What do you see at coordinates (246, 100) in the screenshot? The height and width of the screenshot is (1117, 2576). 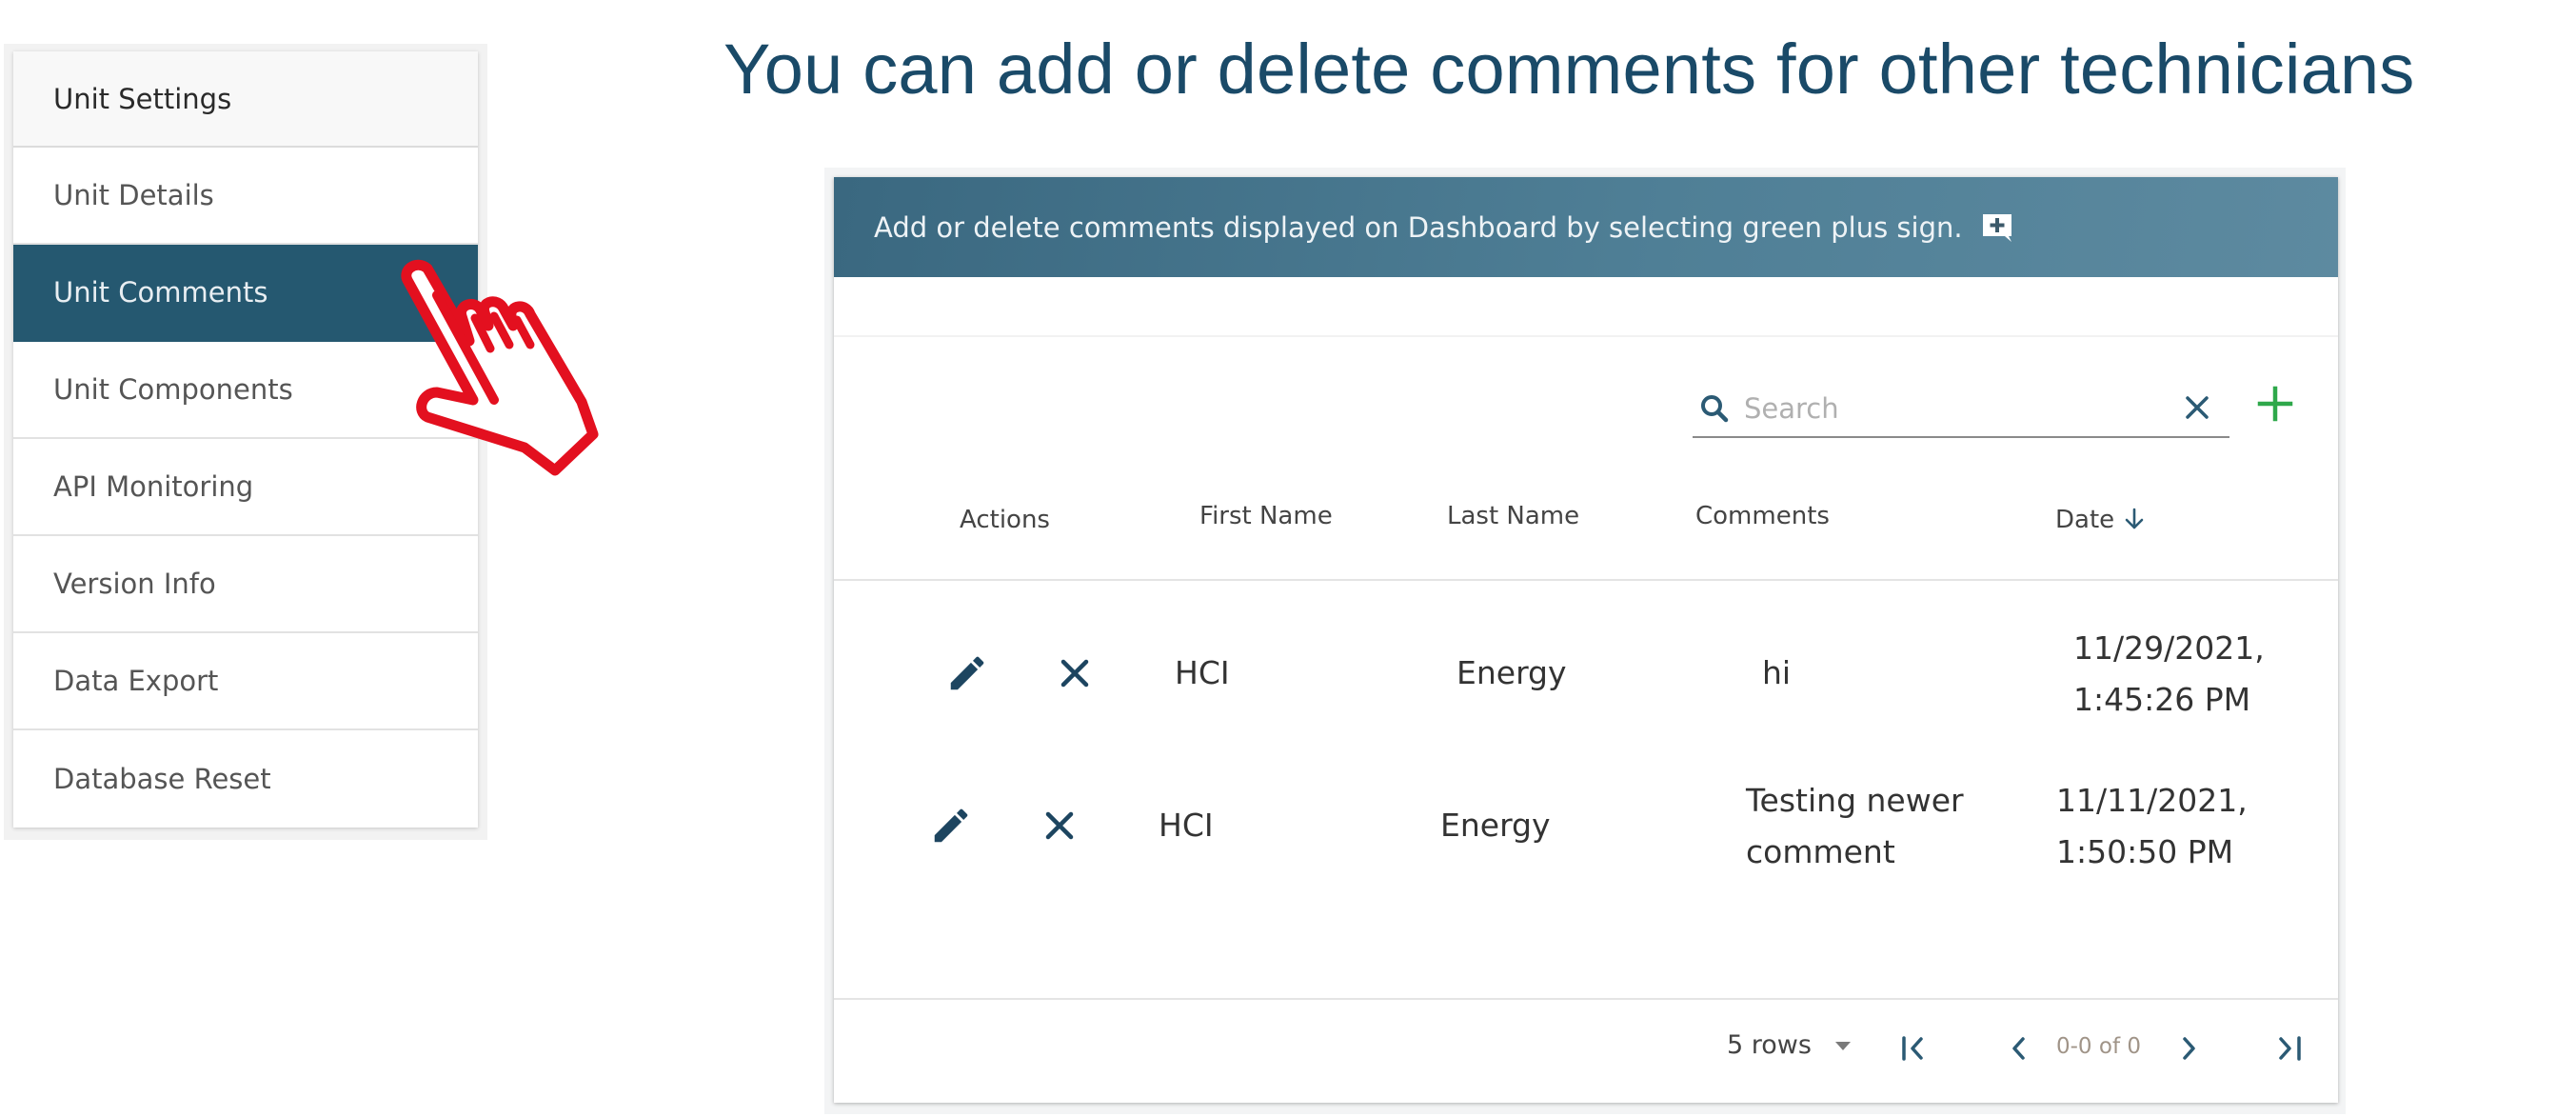 I see `sidebar-header: Unit Settings` at bounding box center [246, 100].